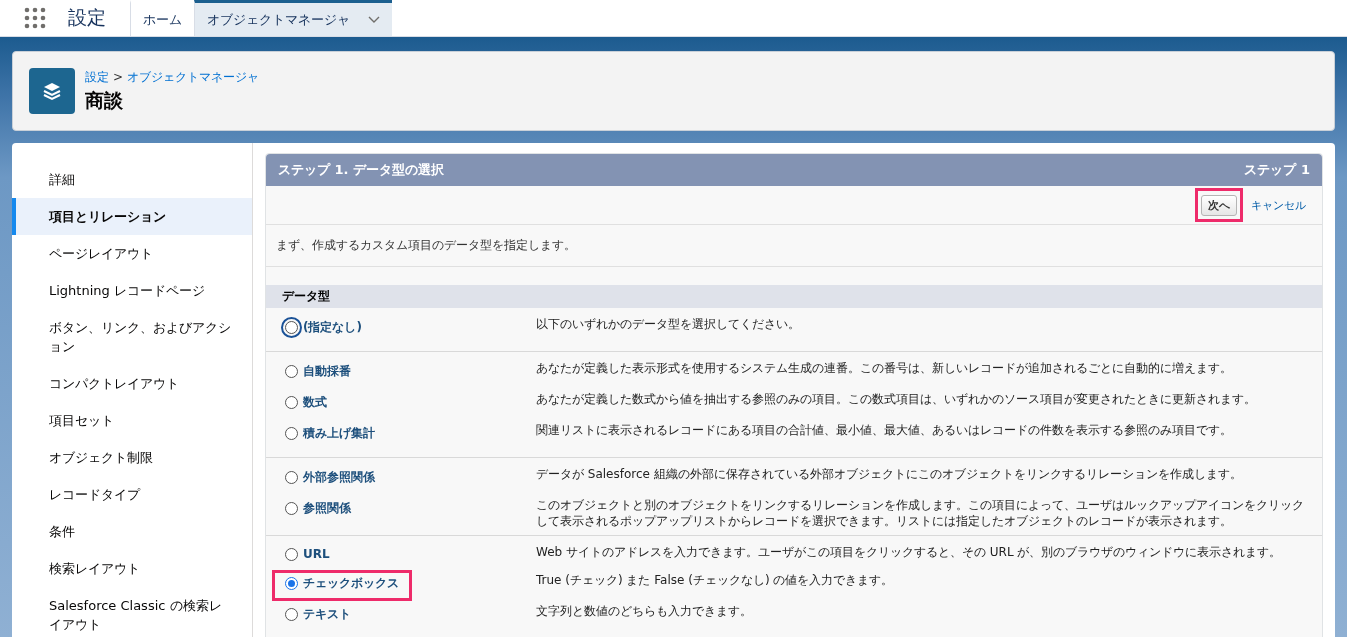 The width and height of the screenshot is (1347, 637). What do you see at coordinates (327, 614) in the screenshot?
I see `option-label: テキスト` at bounding box center [327, 614].